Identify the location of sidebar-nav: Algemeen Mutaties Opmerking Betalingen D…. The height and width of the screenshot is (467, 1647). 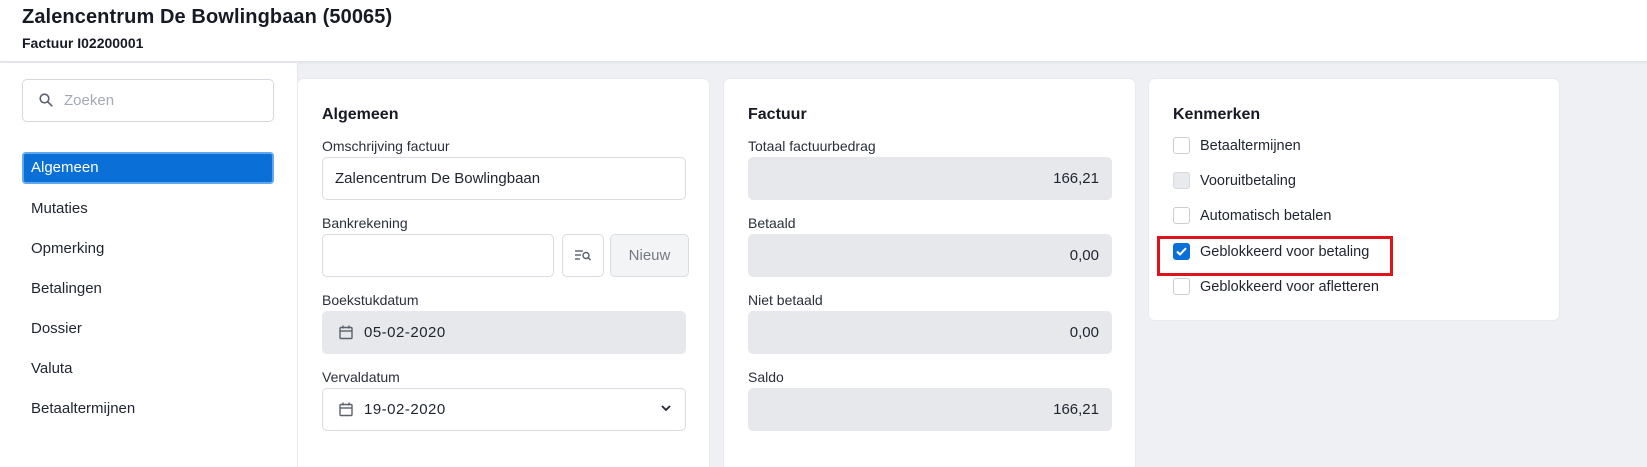
(148, 292).